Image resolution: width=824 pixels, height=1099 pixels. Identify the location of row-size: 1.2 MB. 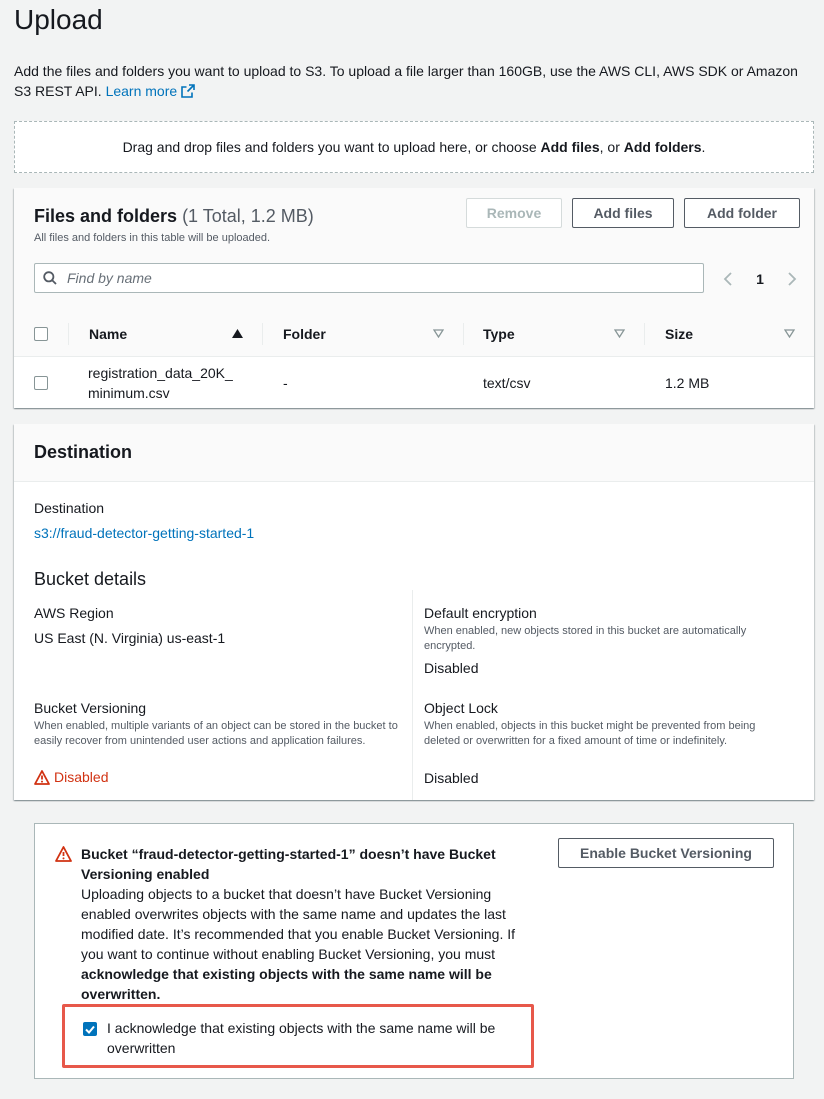
(687, 382).